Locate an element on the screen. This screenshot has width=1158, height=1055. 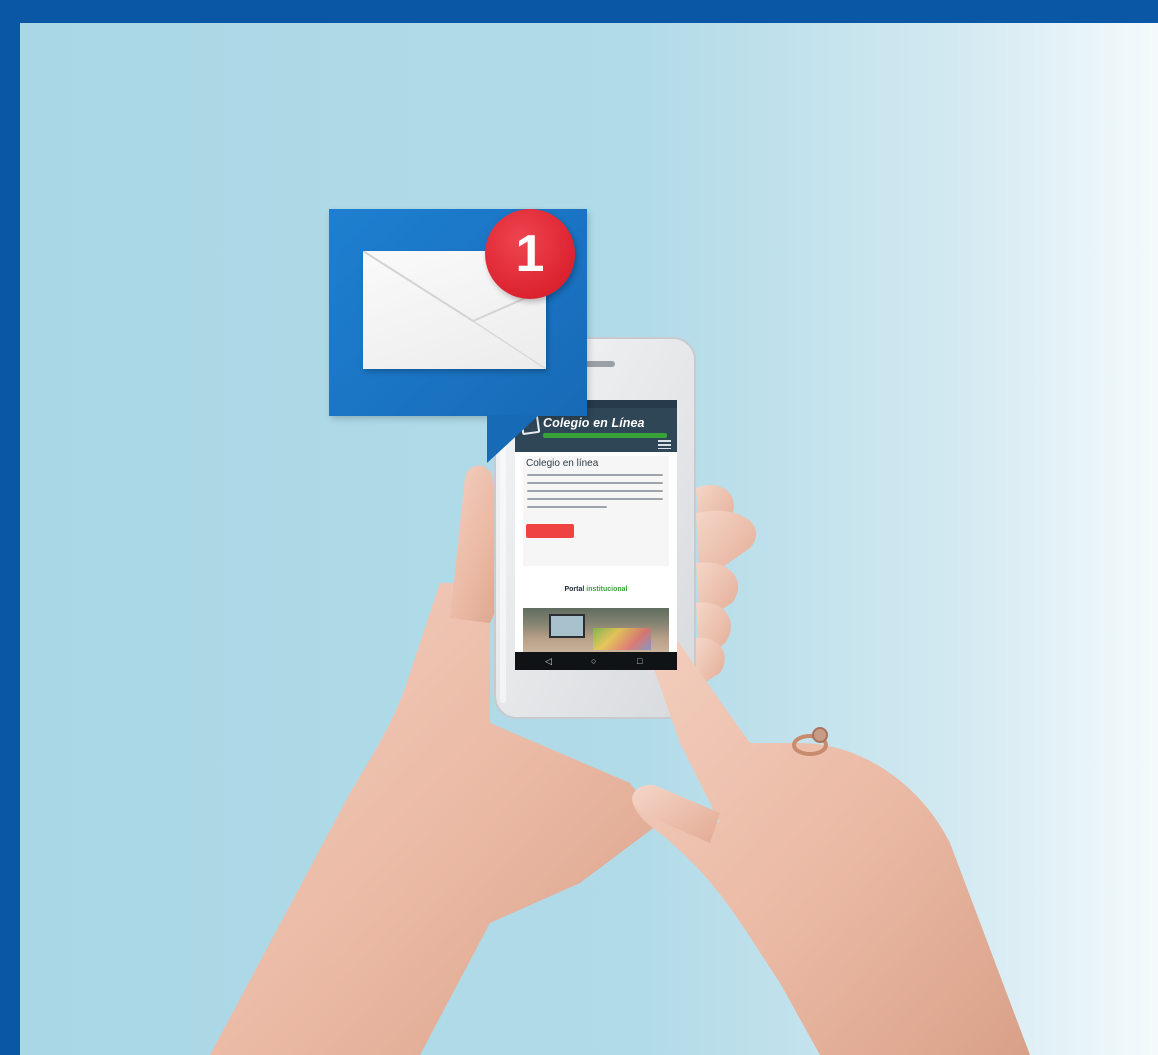
site-logo: Colegio en Línea is located at coordinates (594, 423).